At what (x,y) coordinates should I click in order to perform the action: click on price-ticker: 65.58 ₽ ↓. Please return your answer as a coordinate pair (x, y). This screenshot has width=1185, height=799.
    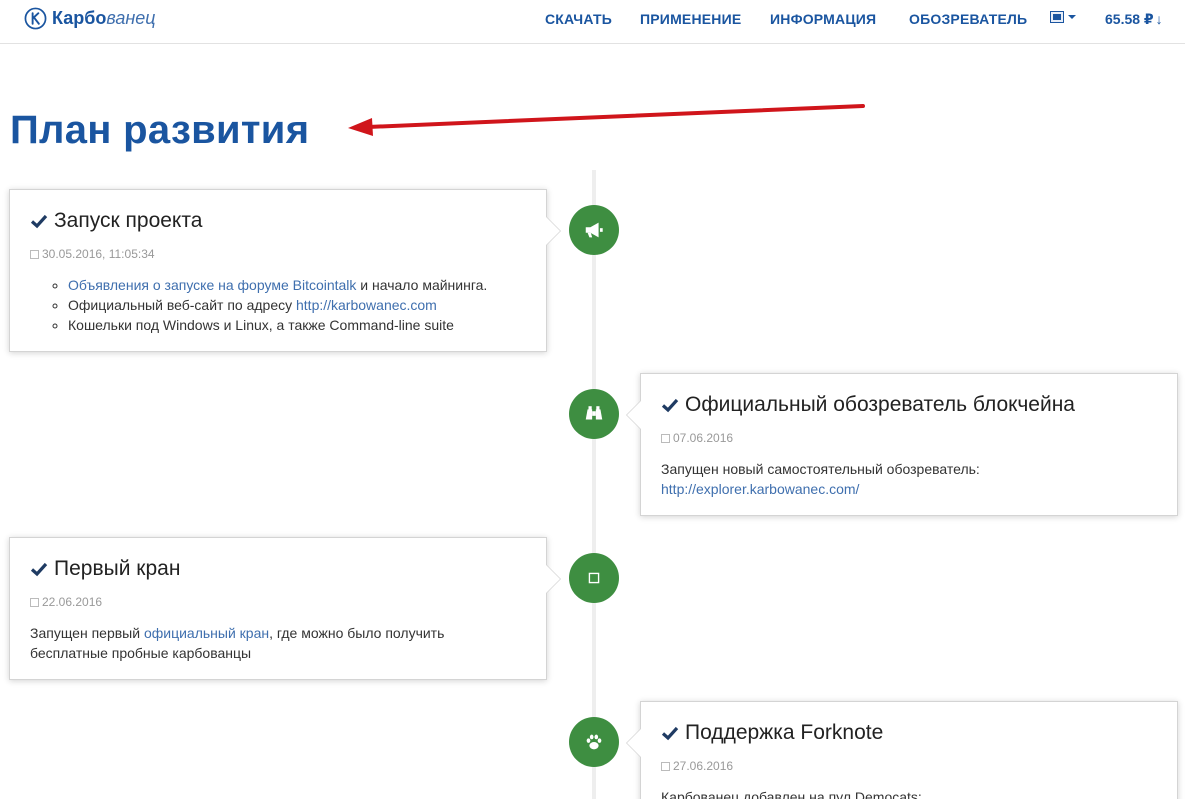
    Looking at the image, I should click on (1134, 19).